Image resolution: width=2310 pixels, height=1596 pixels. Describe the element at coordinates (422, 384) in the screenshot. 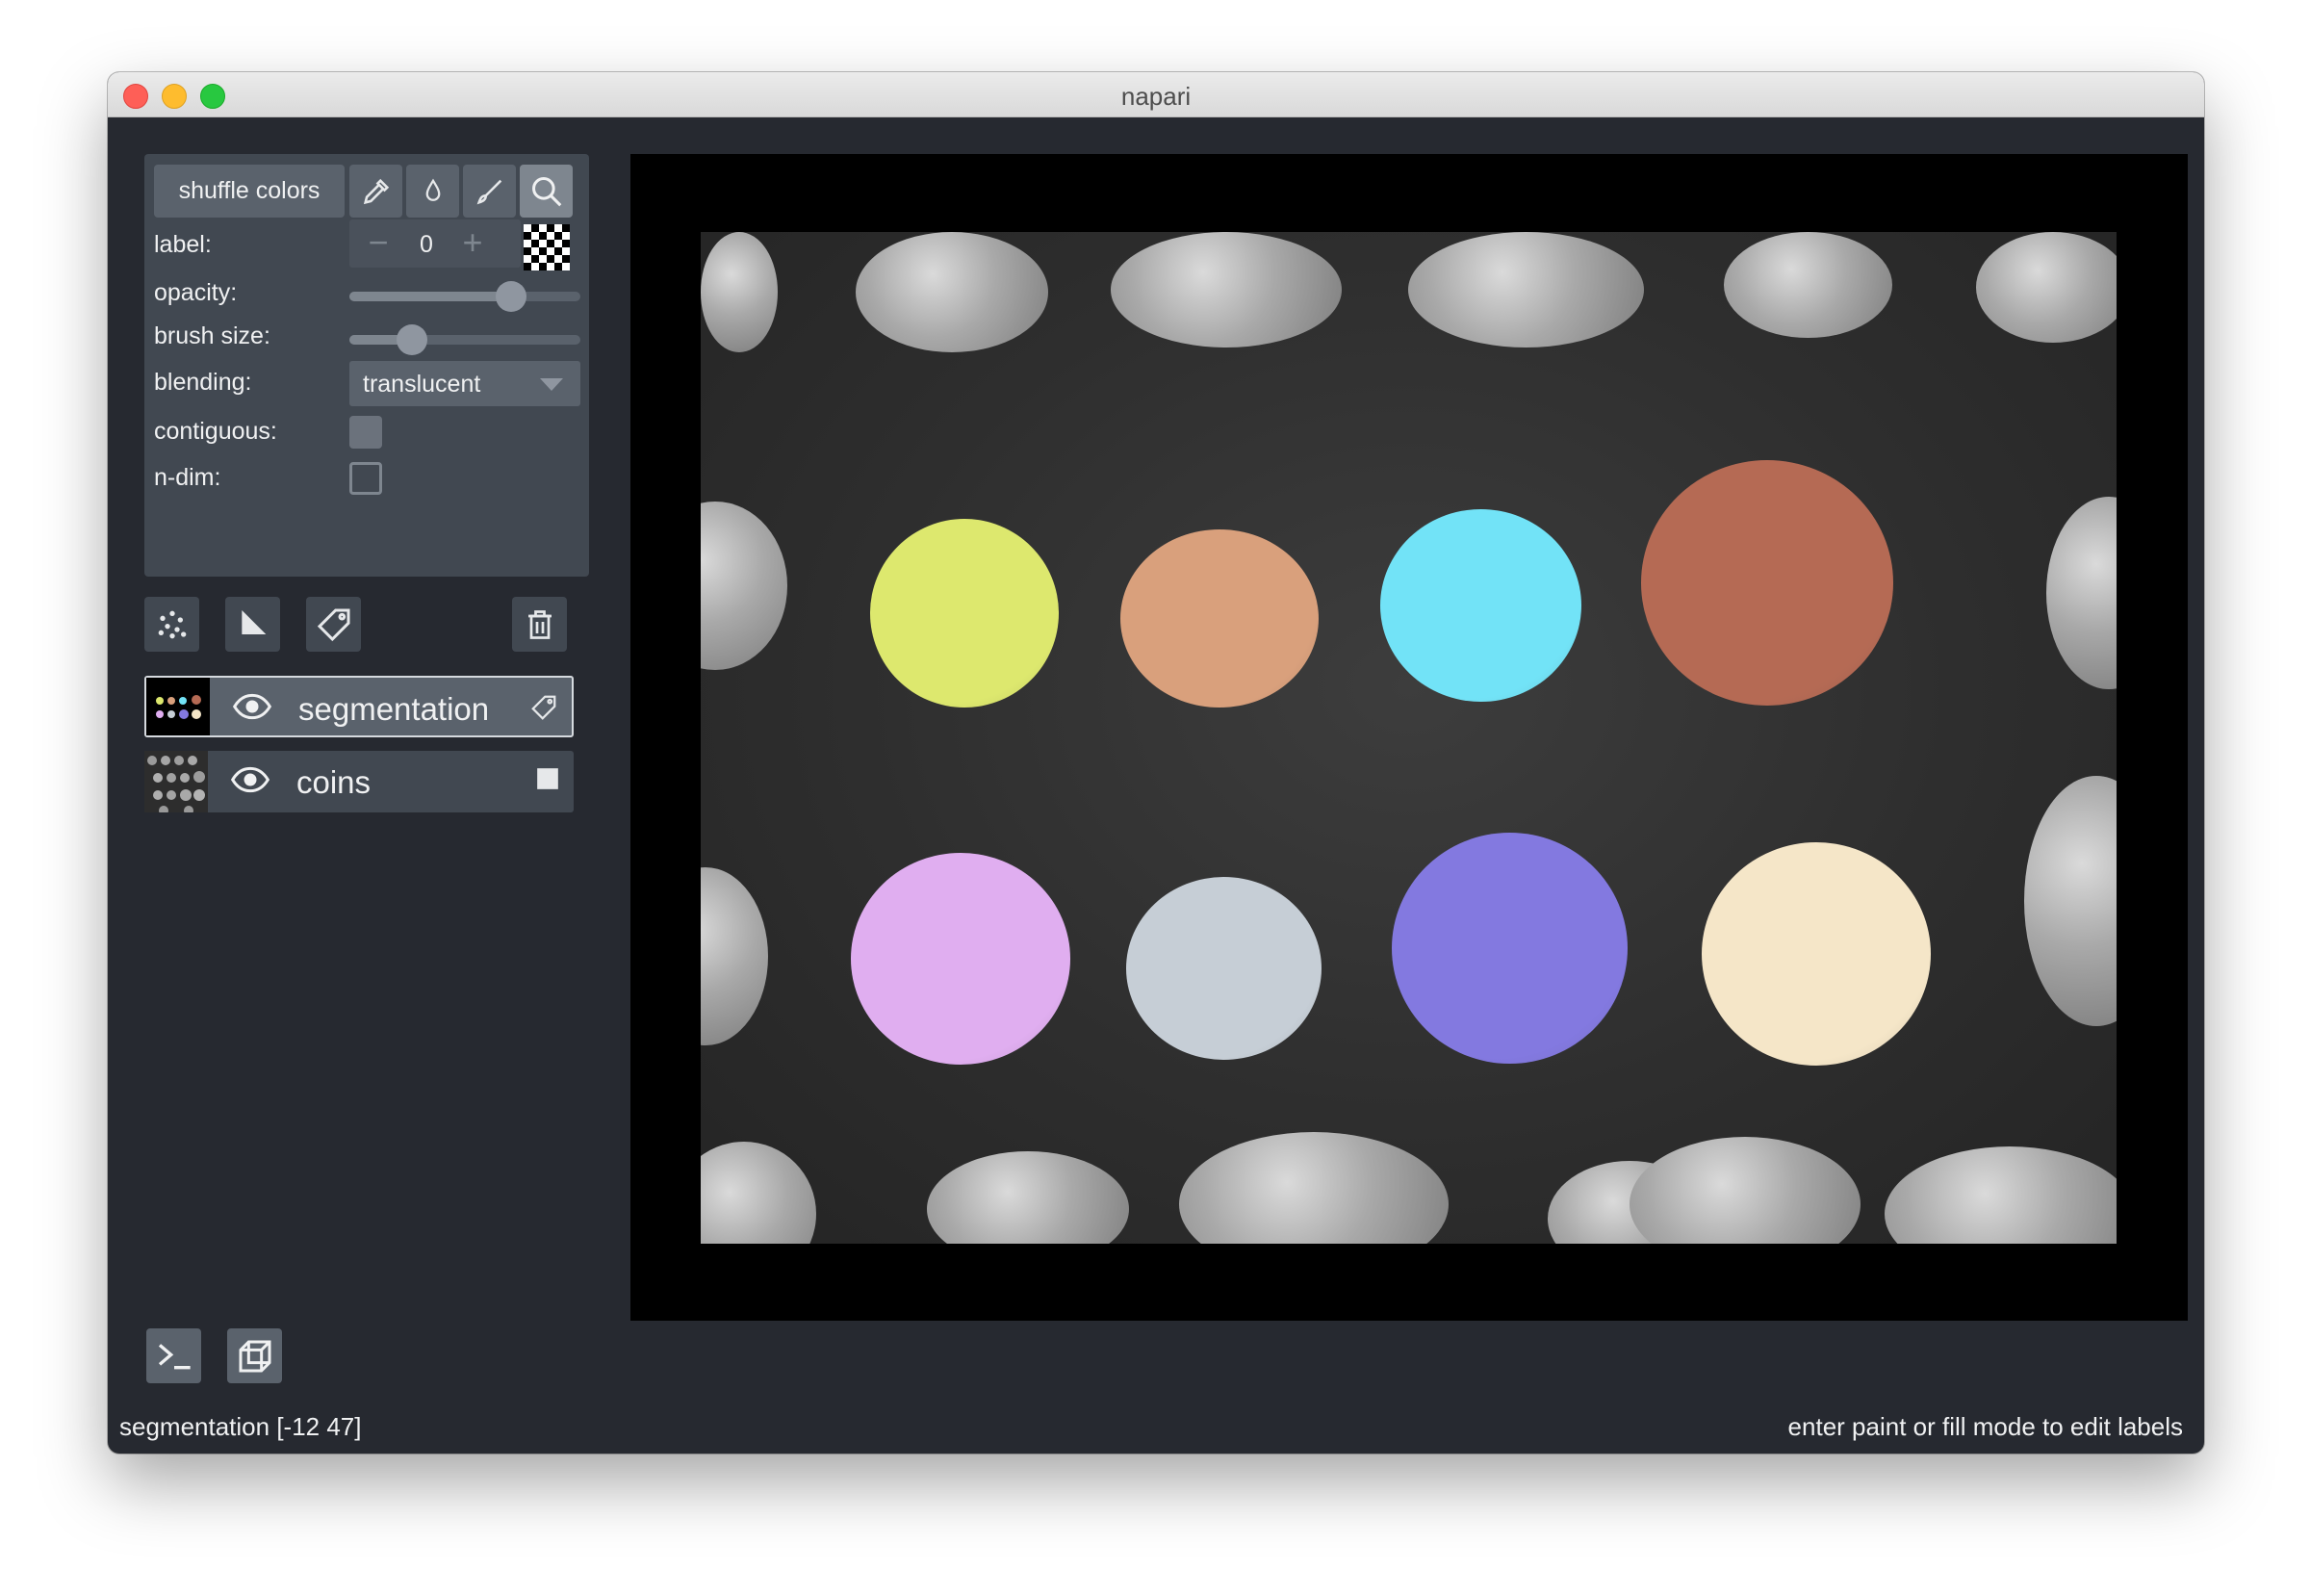

I see `blending-value: translucent` at that location.